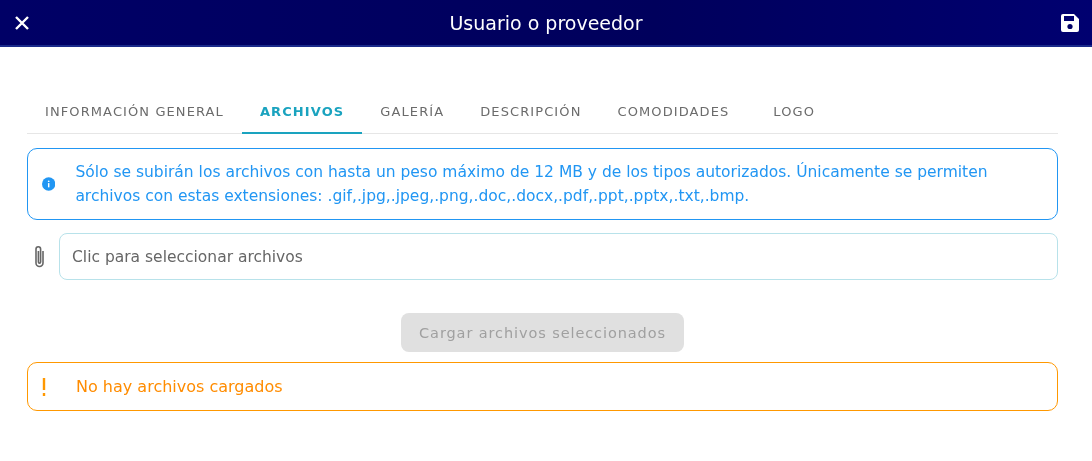 This screenshot has width=1092, height=461. Describe the element at coordinates (22, 22) in the screenshot. I see `close-icon` at that location.